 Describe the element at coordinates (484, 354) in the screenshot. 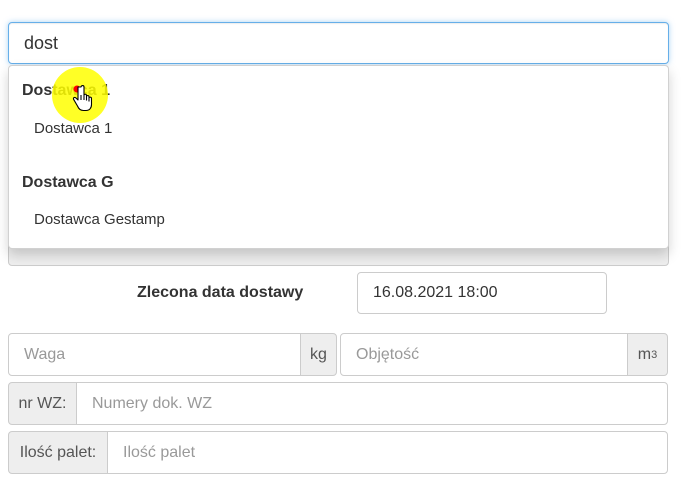

I see `volume-input: Objętość` at that location.